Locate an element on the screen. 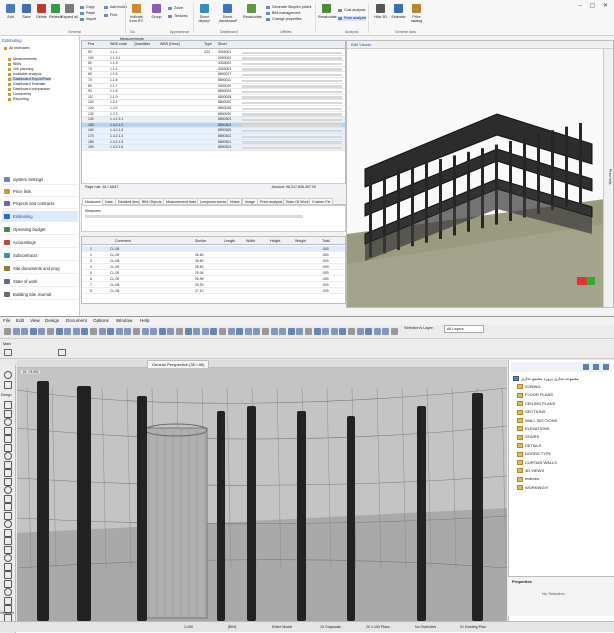  tab-image: Image is located at coordinates (250, 201).